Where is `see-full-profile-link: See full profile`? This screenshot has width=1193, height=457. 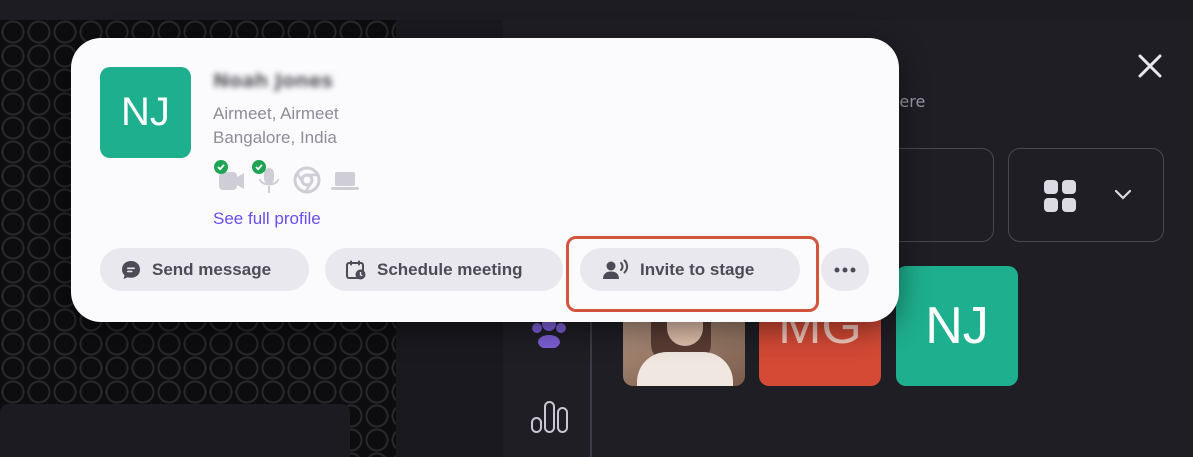
see-full-profile-link: See full profile is located at coordinates (267, 219).